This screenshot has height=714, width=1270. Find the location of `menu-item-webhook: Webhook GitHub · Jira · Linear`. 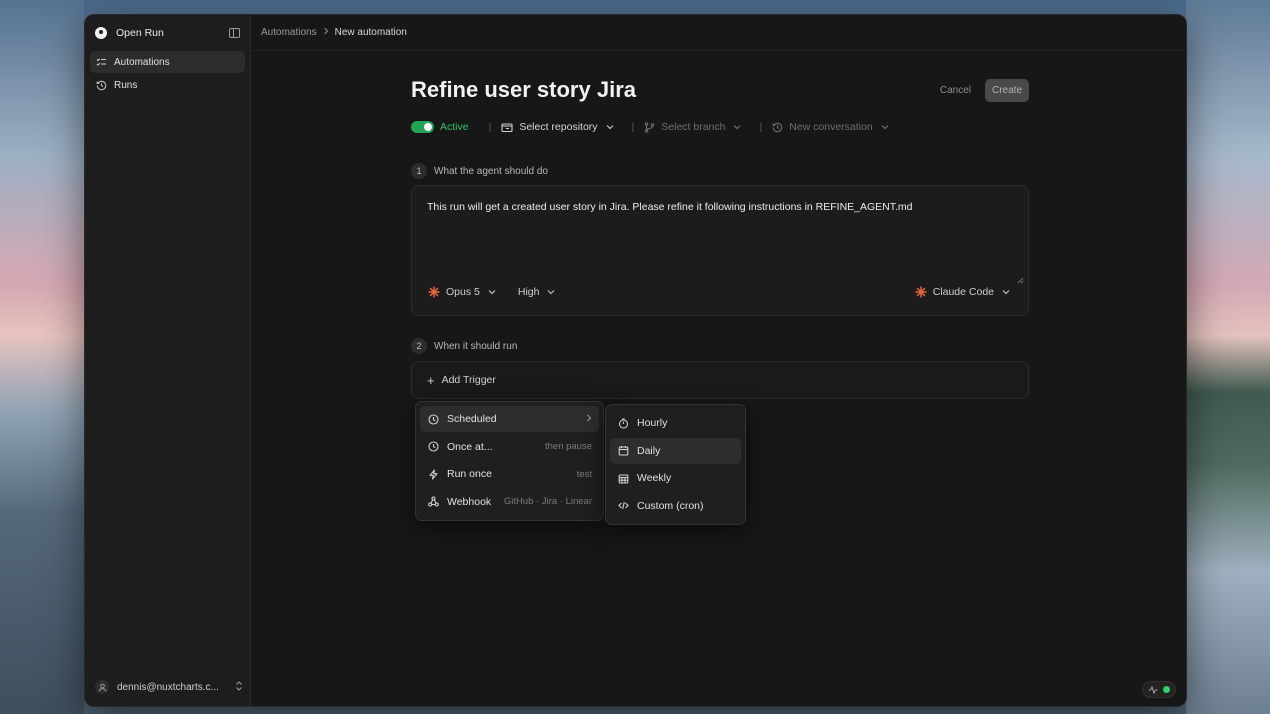

menu-item-webhook: Webhook GitHub · Jira · Linear is located at coordinates (509, 502).